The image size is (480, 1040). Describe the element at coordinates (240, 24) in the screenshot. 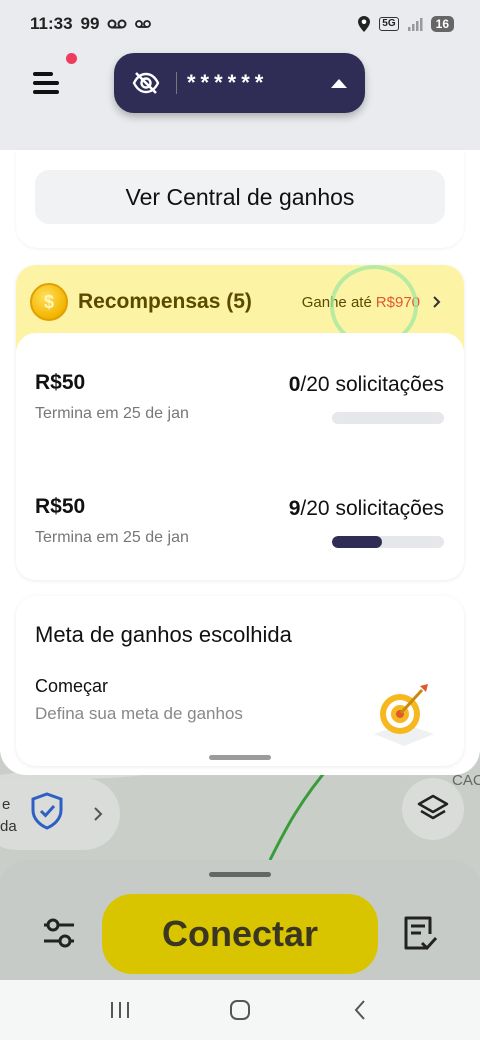

I see `status-bar: 11:33 99 5G 16` at that location.